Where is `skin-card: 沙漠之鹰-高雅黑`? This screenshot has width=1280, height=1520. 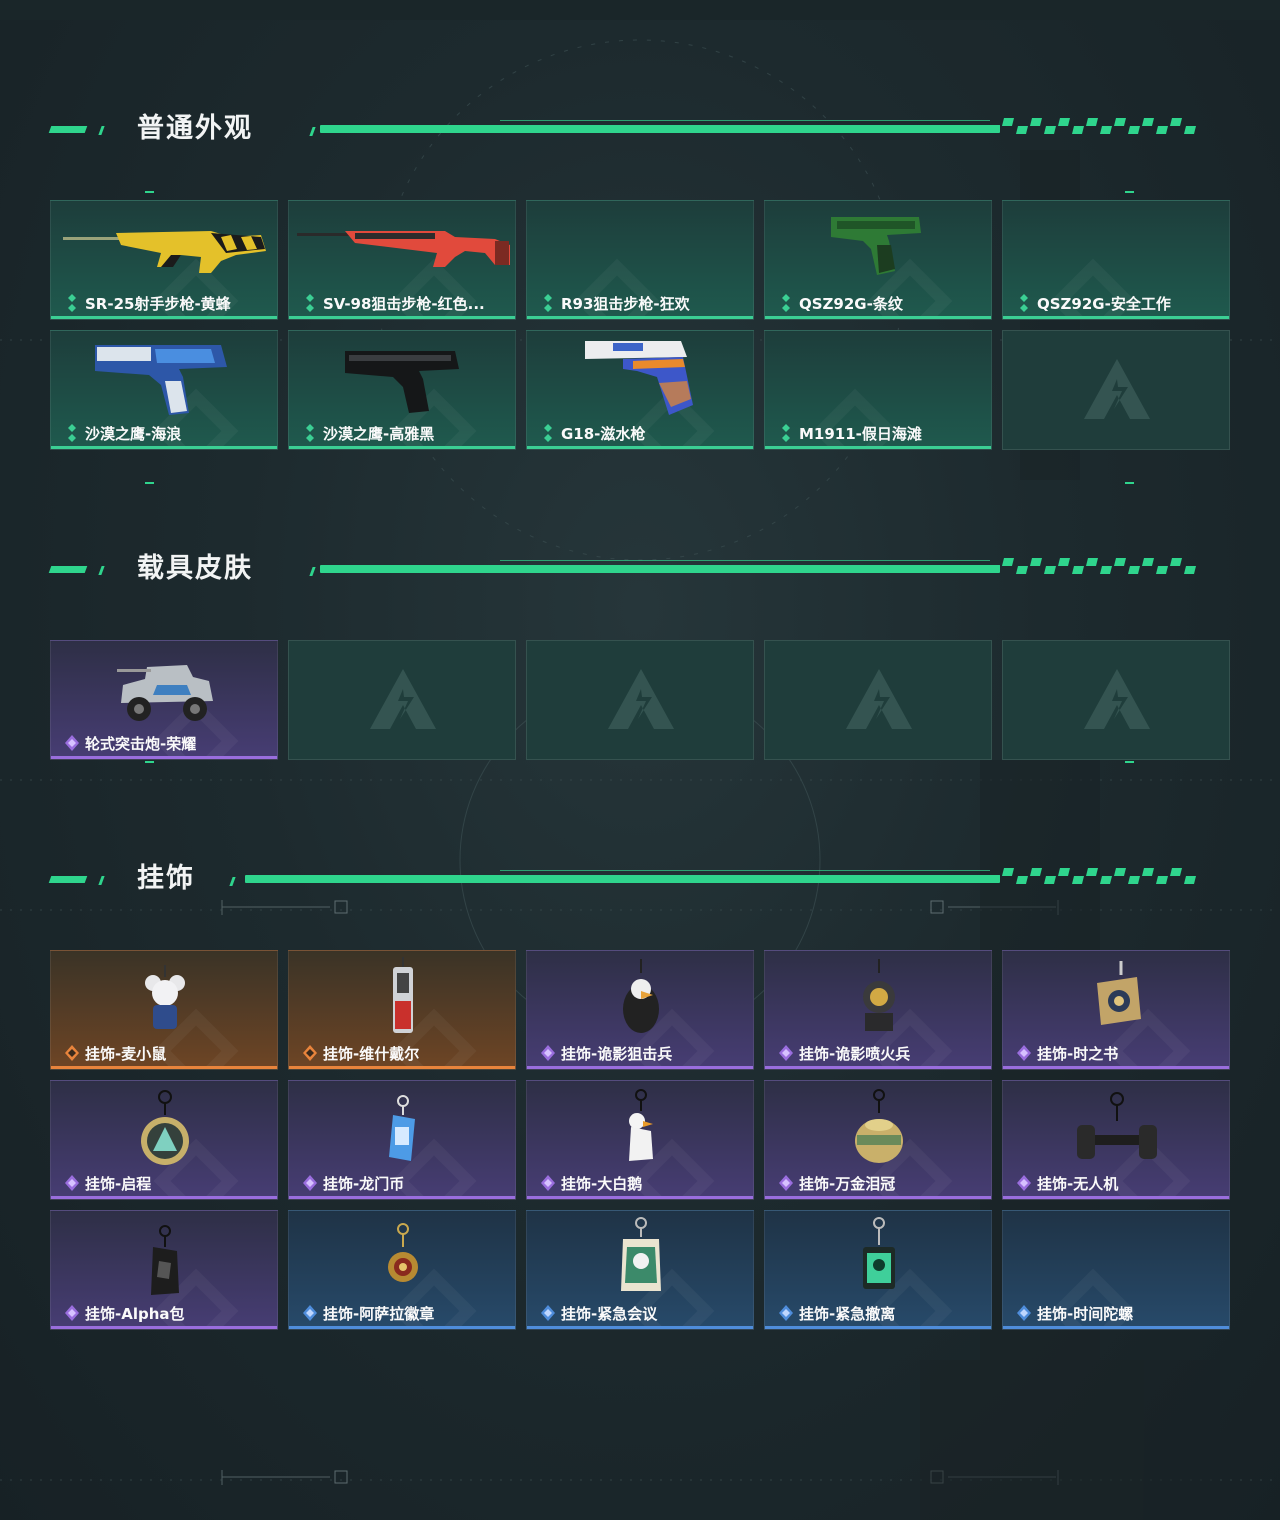 skin-card: 沙漠之鹰-高雅黑 is located at coordinates (402, 390).